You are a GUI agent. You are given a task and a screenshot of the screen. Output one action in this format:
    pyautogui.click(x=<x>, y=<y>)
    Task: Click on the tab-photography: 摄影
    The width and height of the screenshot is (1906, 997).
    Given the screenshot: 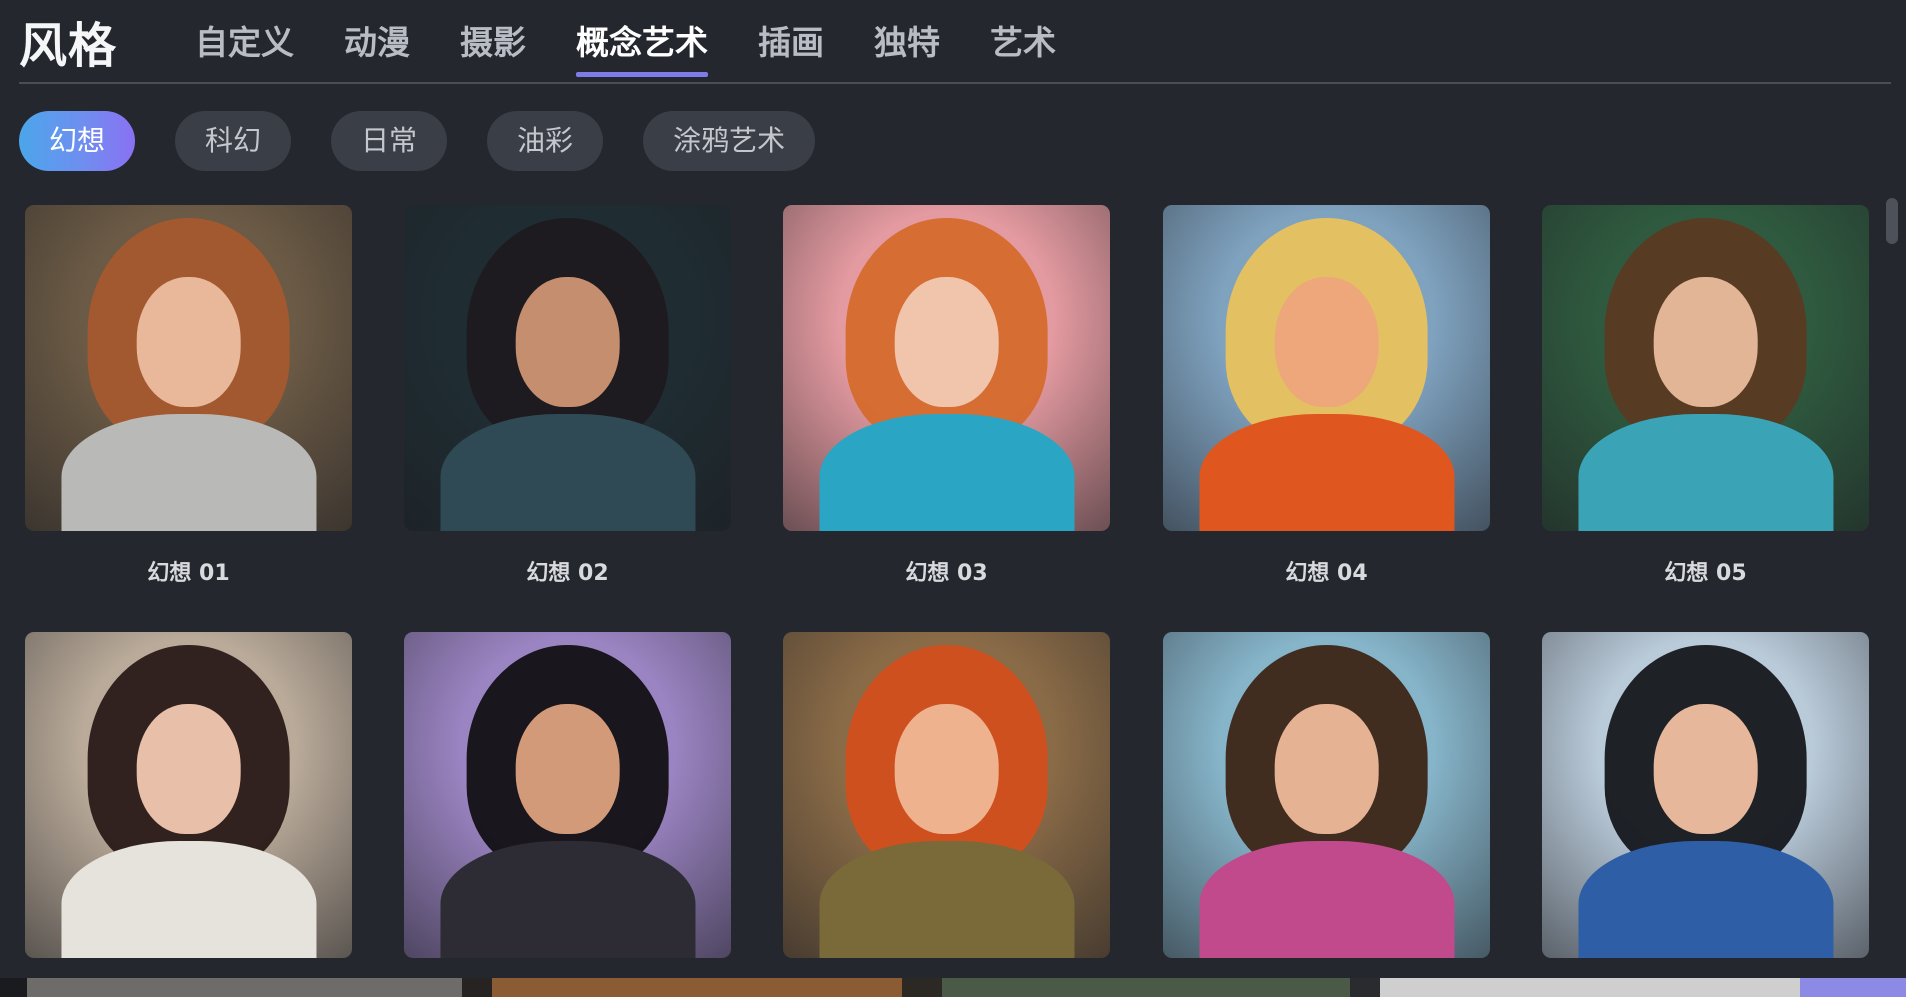 What is the action you would take?
    pyautogui.click(x=493, y=46)
    